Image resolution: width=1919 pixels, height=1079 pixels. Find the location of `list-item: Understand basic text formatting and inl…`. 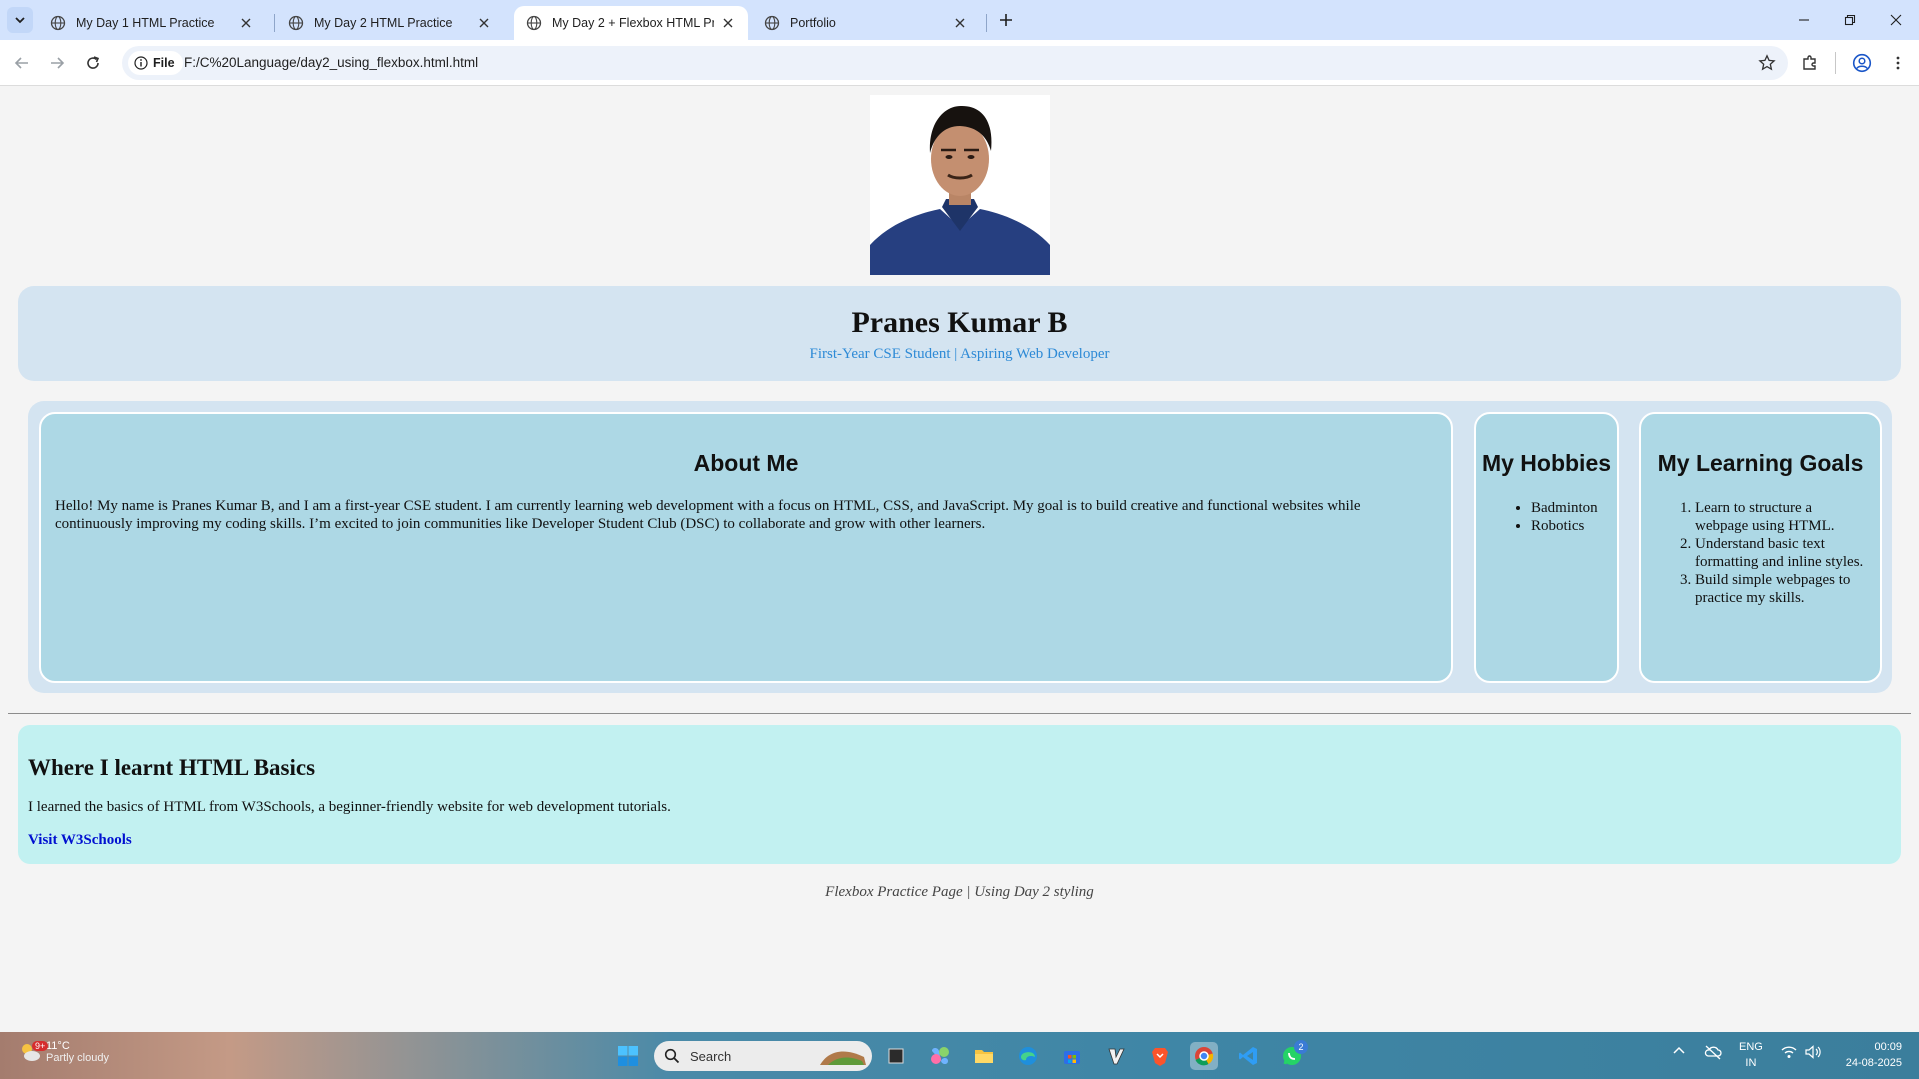

list-item: Understand basic text formatting and inl… is located at coordinates (1779, 553).